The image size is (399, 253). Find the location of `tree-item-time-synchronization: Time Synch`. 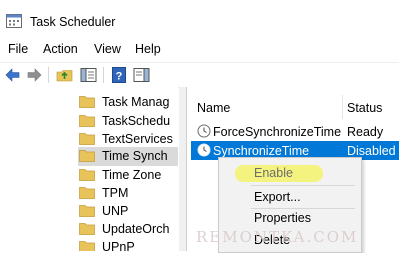

tree-item-time-synchronization: Time Synch is located at coordinates (128, 156).